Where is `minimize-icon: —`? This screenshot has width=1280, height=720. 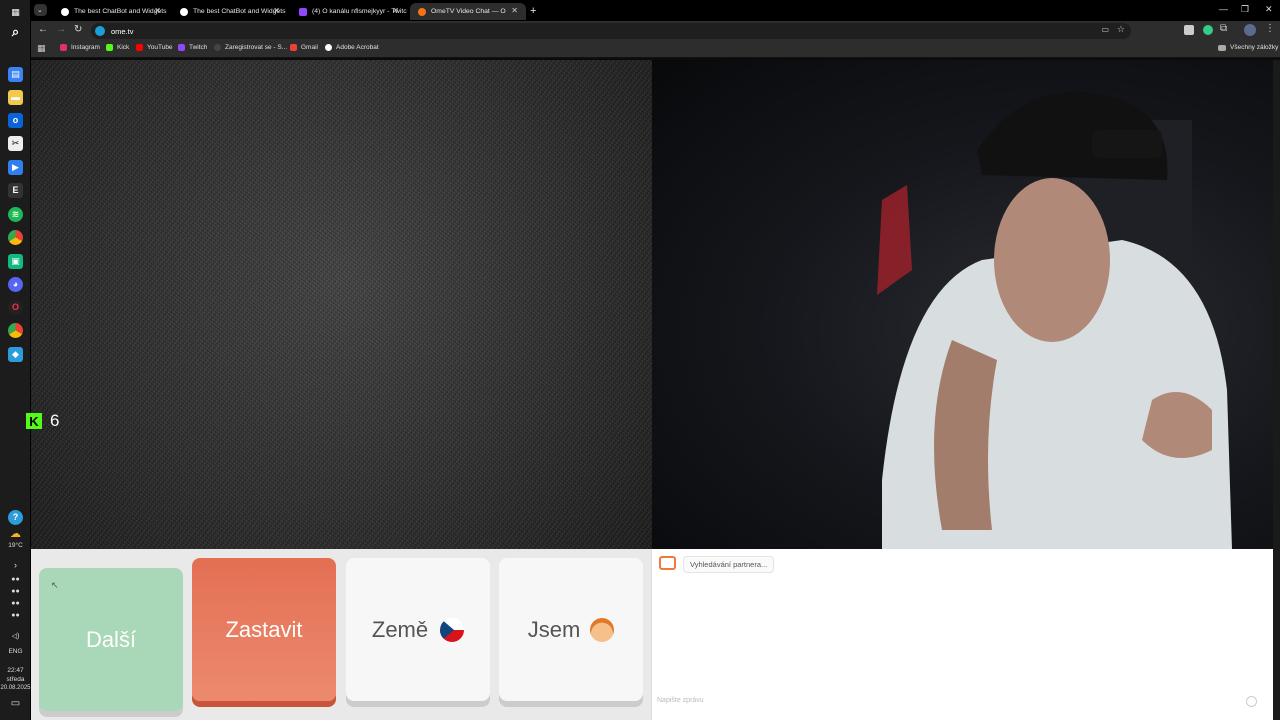 minimize-icon: — is located at coordinates (1223, 9).